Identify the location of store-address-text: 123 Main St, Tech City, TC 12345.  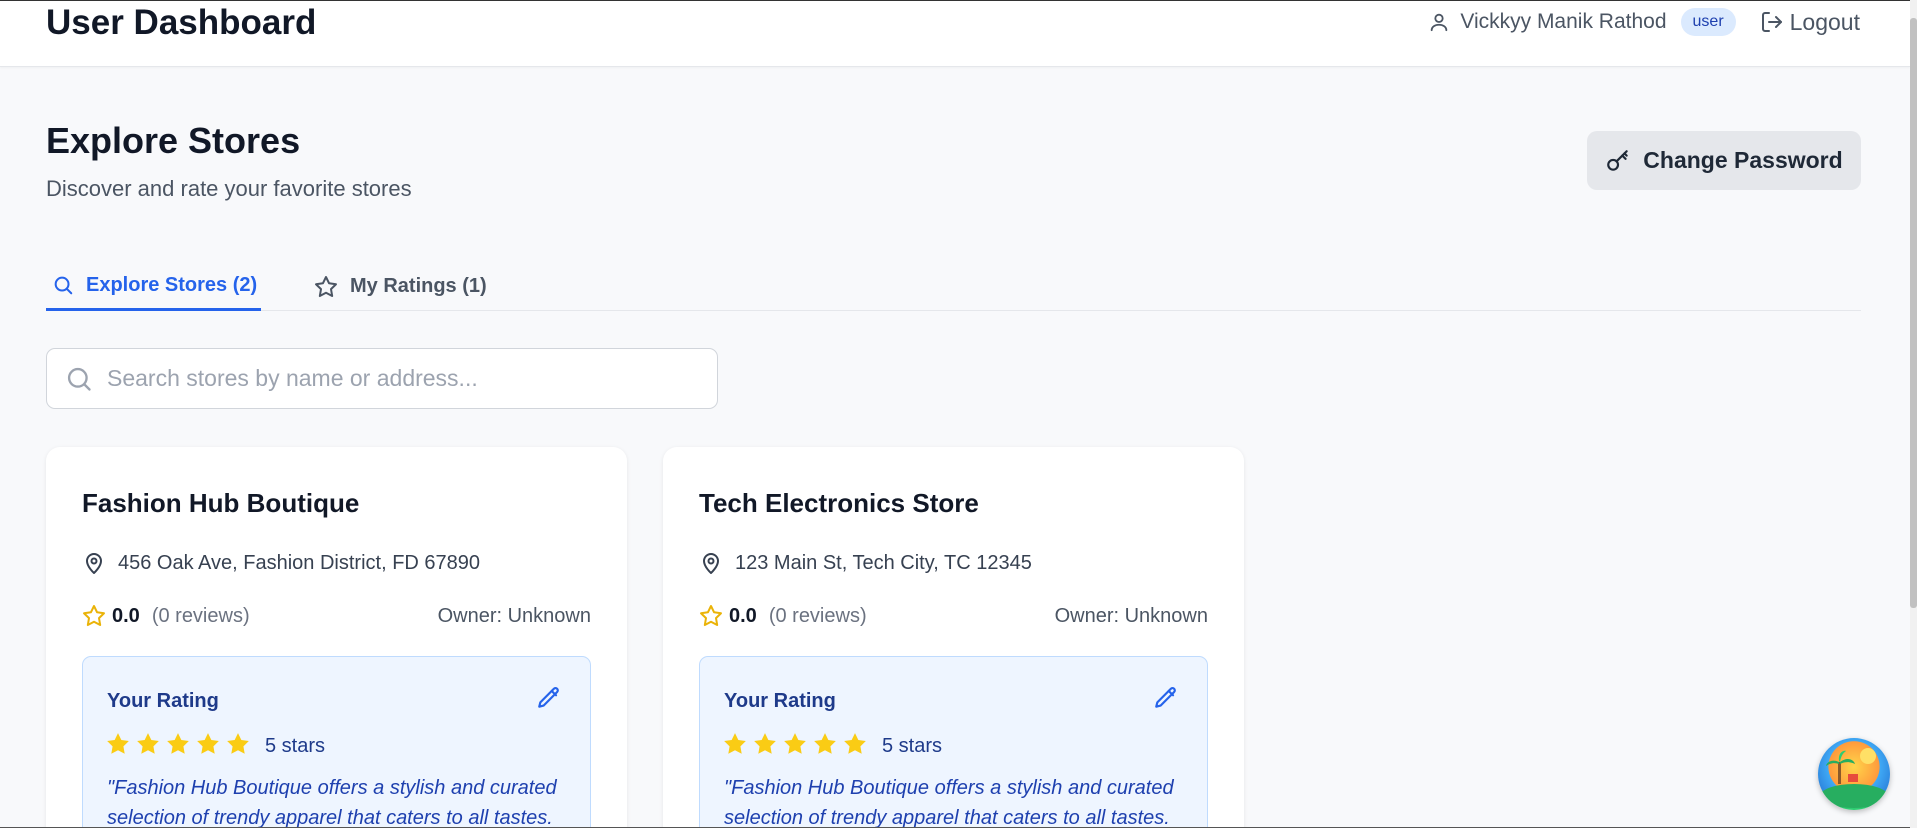
(883, 562).